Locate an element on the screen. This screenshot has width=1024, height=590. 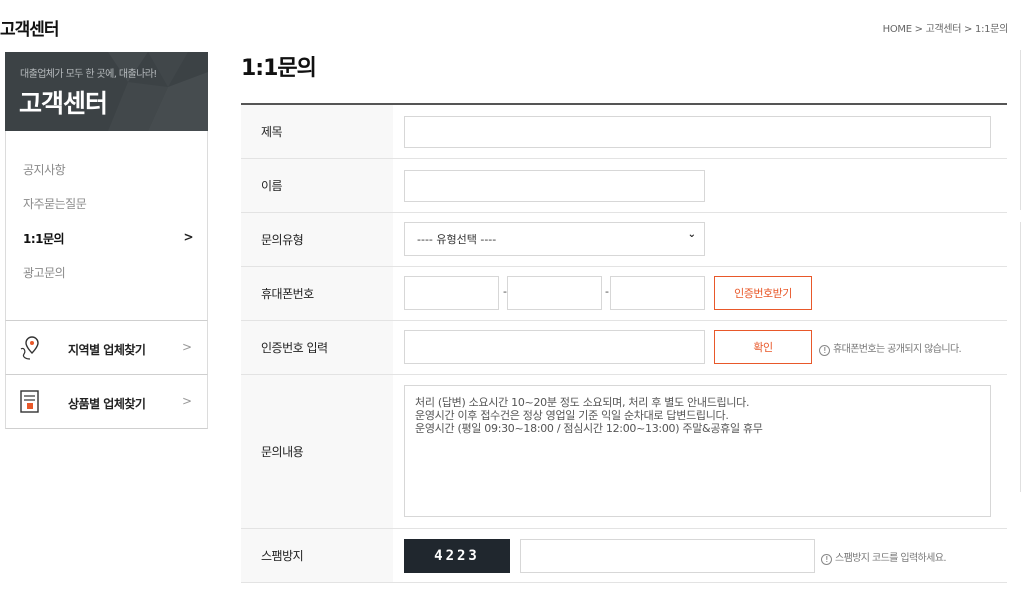
code-label: 인증번호 입력 is located at coordinates (317, 347).